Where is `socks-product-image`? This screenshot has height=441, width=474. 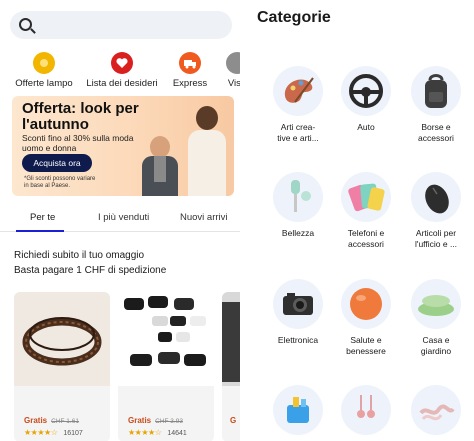
socks-product-image is located at coordinates (166, 339).